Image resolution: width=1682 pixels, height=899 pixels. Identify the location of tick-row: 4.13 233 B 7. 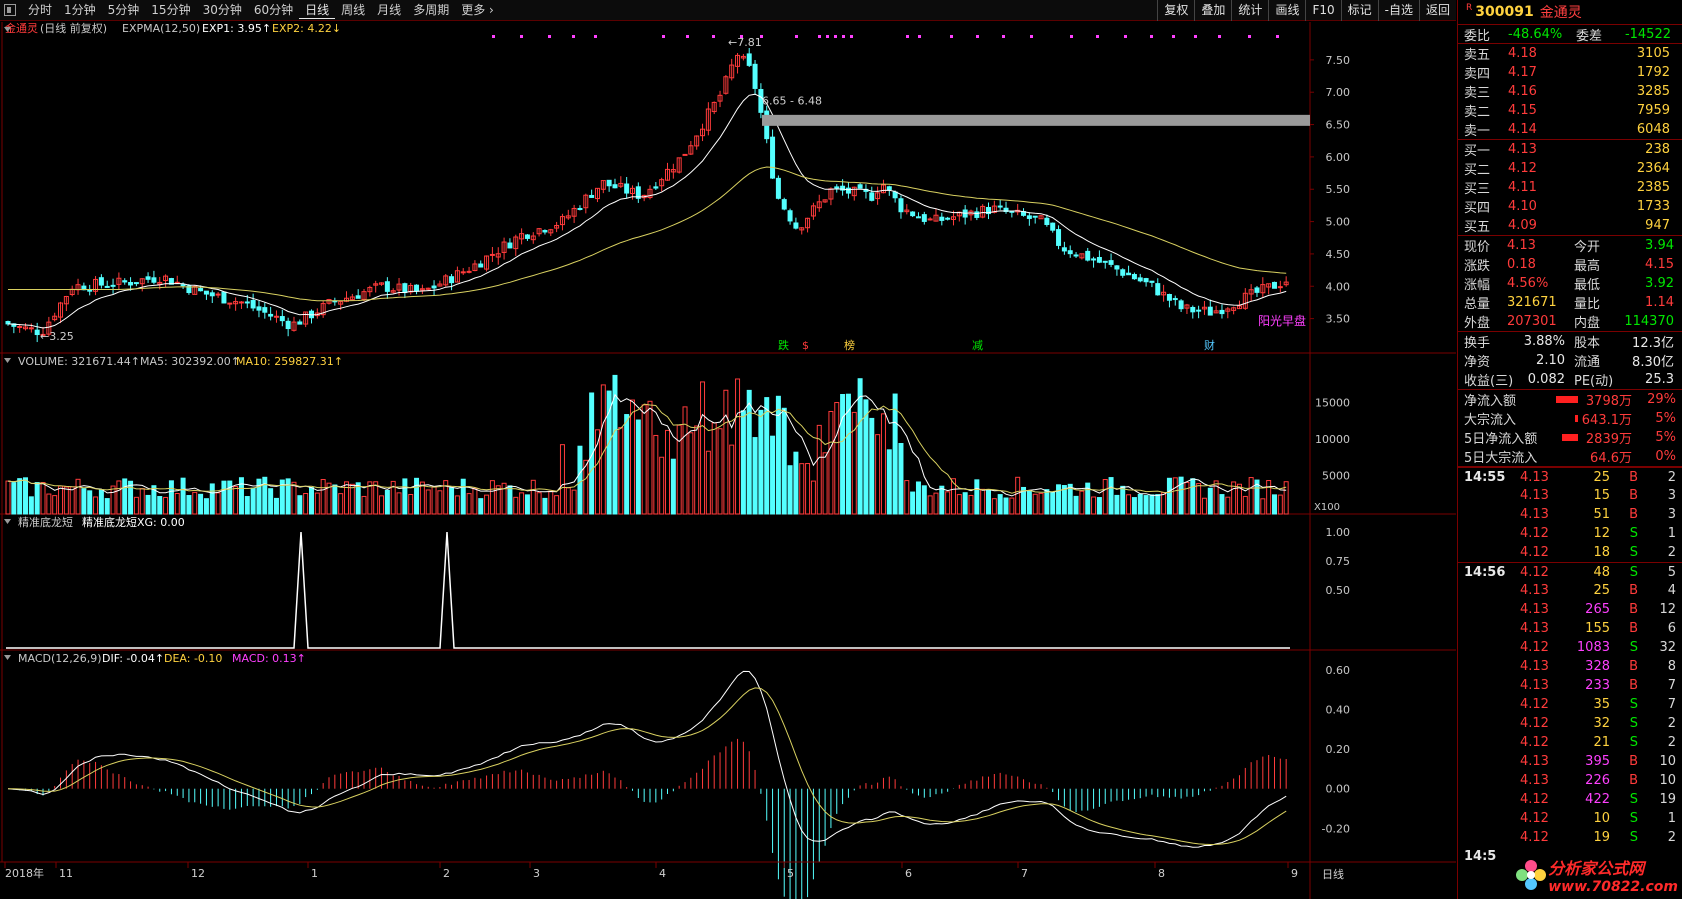
(1570, 685).